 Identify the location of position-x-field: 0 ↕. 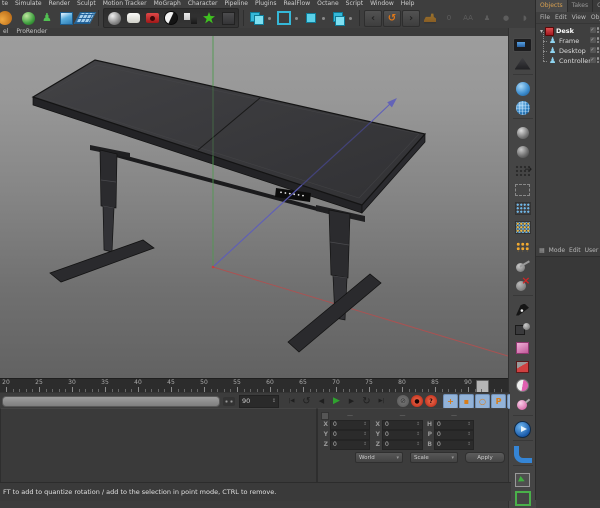
(350, 424).